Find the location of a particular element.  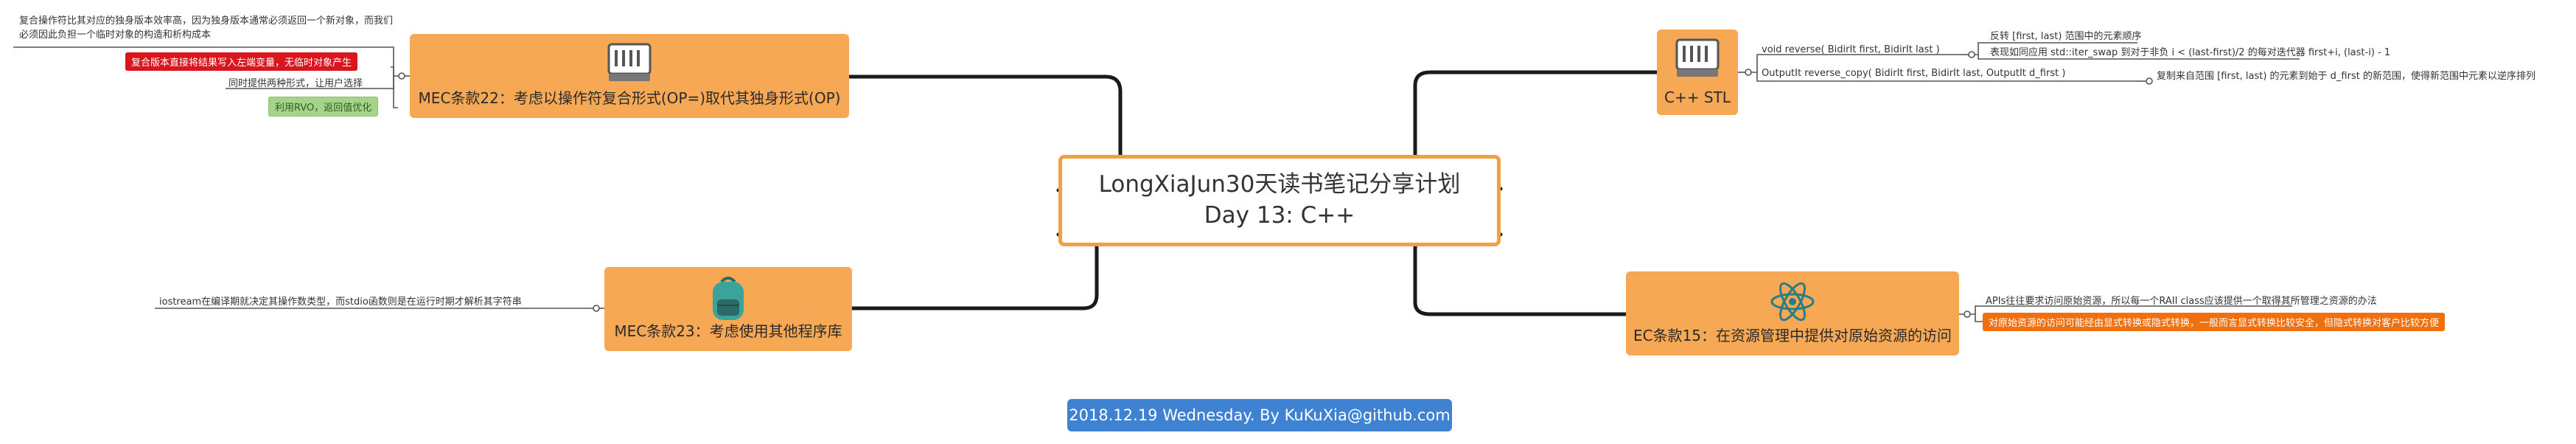

topic-cpp-stl-title: C++ STL is located at coordinates (1697, 97).